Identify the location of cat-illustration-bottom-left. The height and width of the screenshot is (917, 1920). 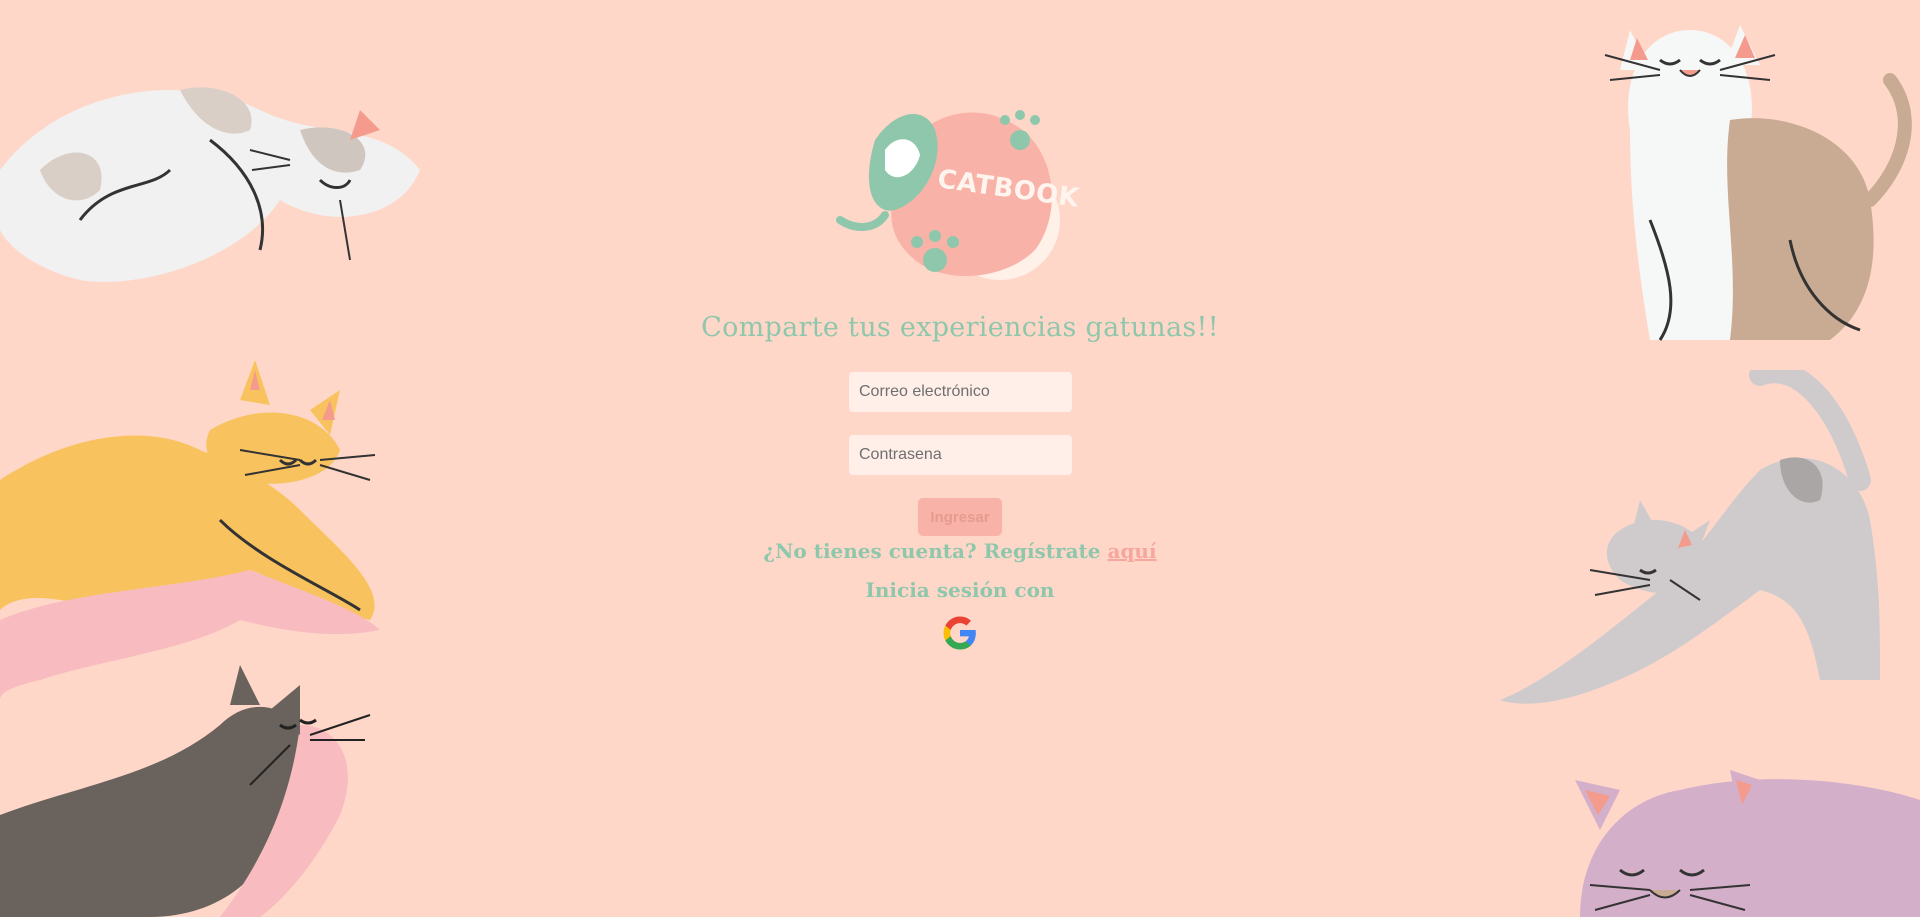
(185, 791).